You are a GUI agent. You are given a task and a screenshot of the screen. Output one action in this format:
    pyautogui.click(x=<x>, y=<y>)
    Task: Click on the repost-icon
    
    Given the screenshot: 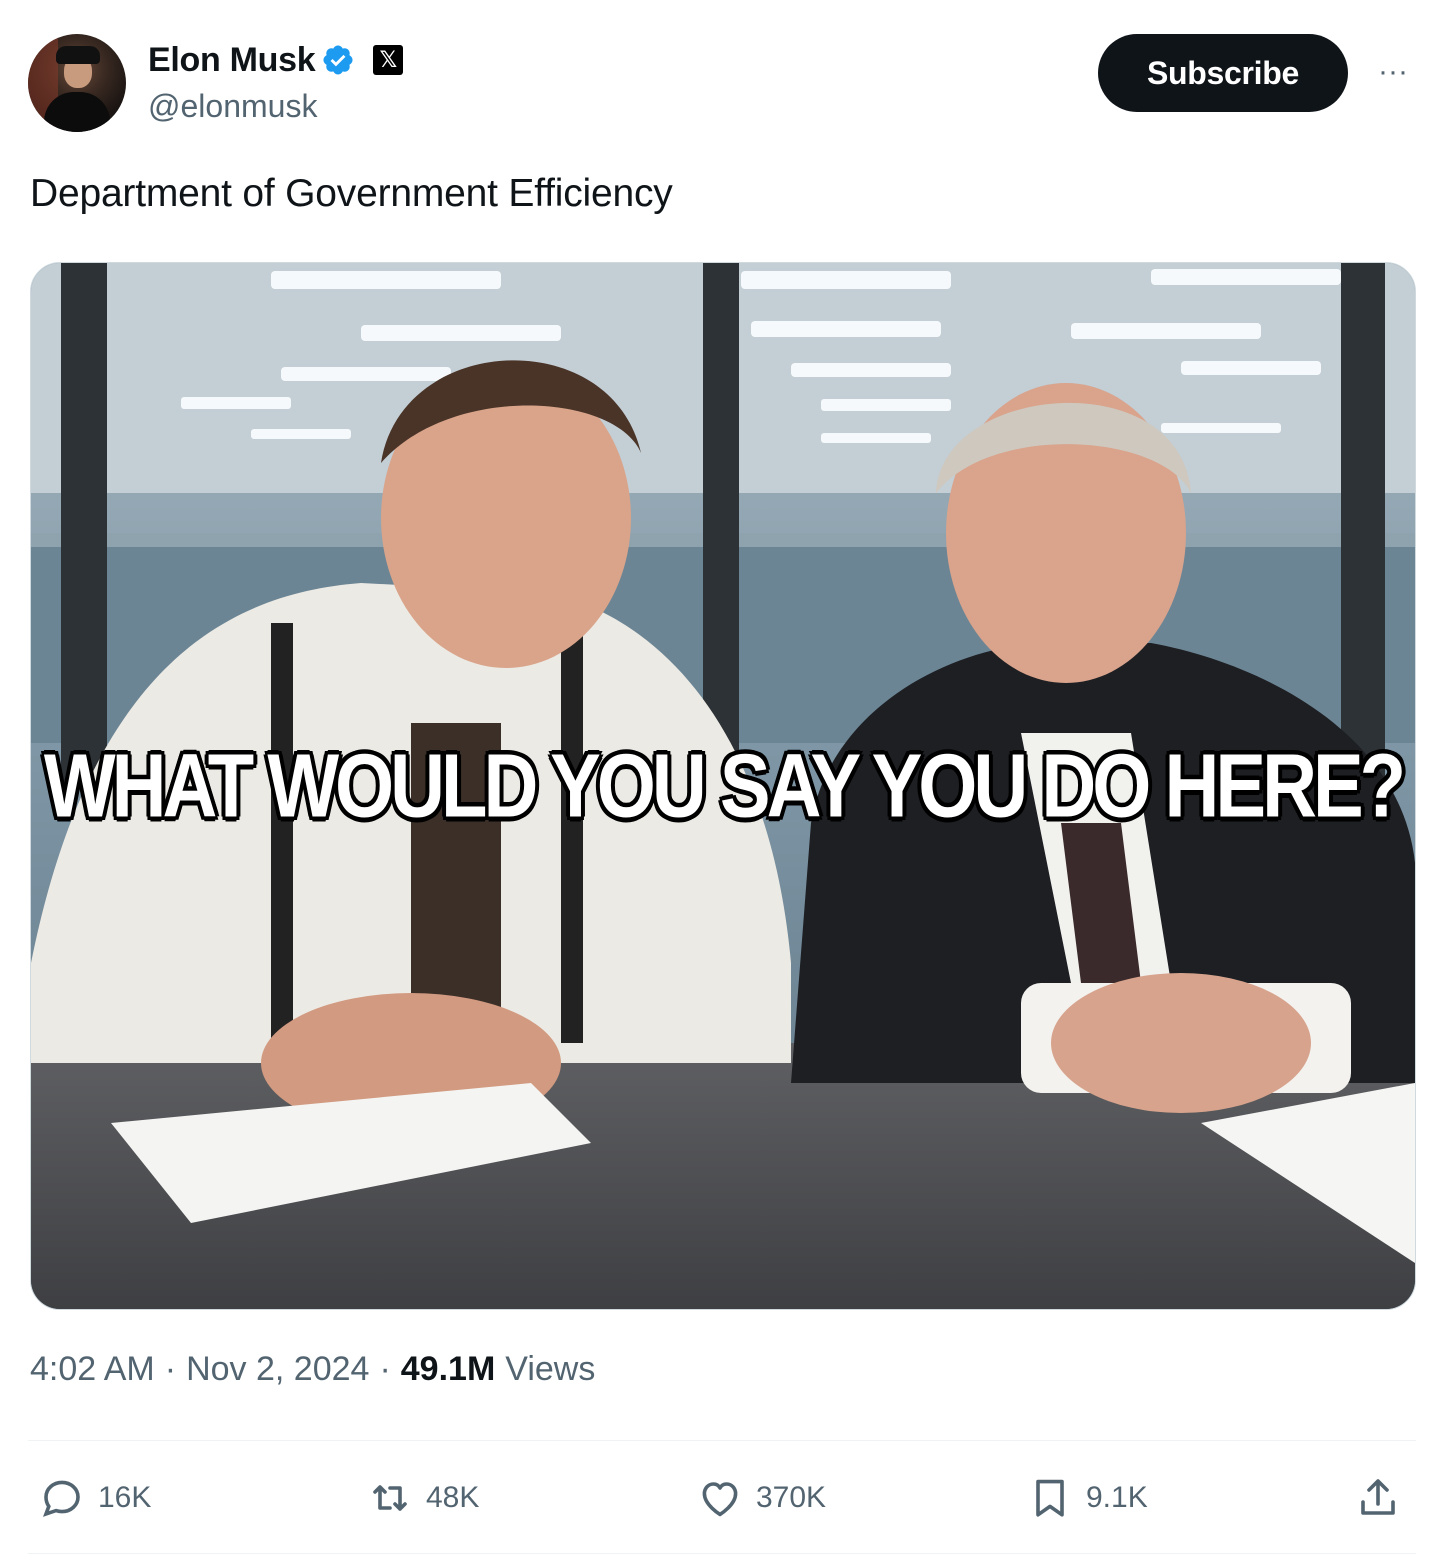 What is the action you would take?
    pyautogui.click(x=390, y=1498)
    